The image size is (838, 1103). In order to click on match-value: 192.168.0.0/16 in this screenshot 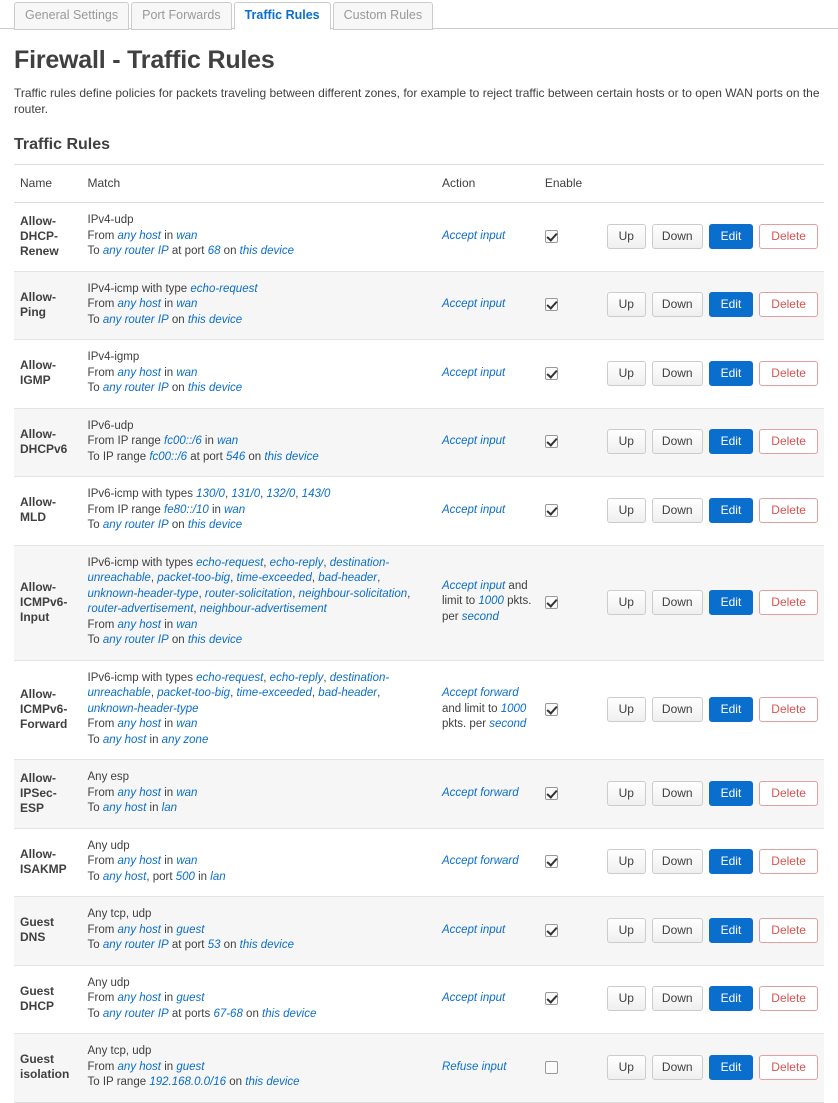, I will do `click(187, 1082)`.